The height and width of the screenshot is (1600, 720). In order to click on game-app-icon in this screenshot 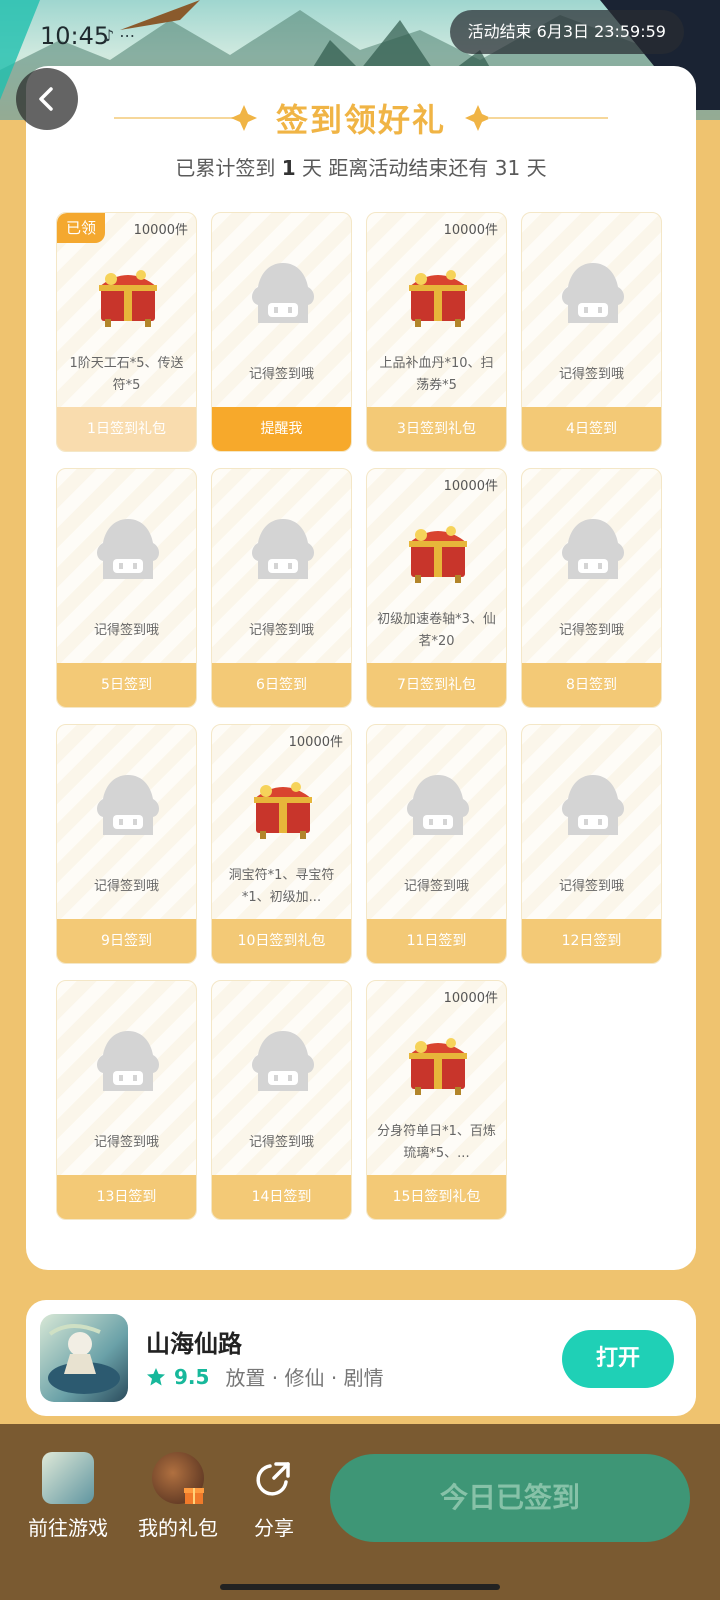, I will do `click(84, 1358)`.